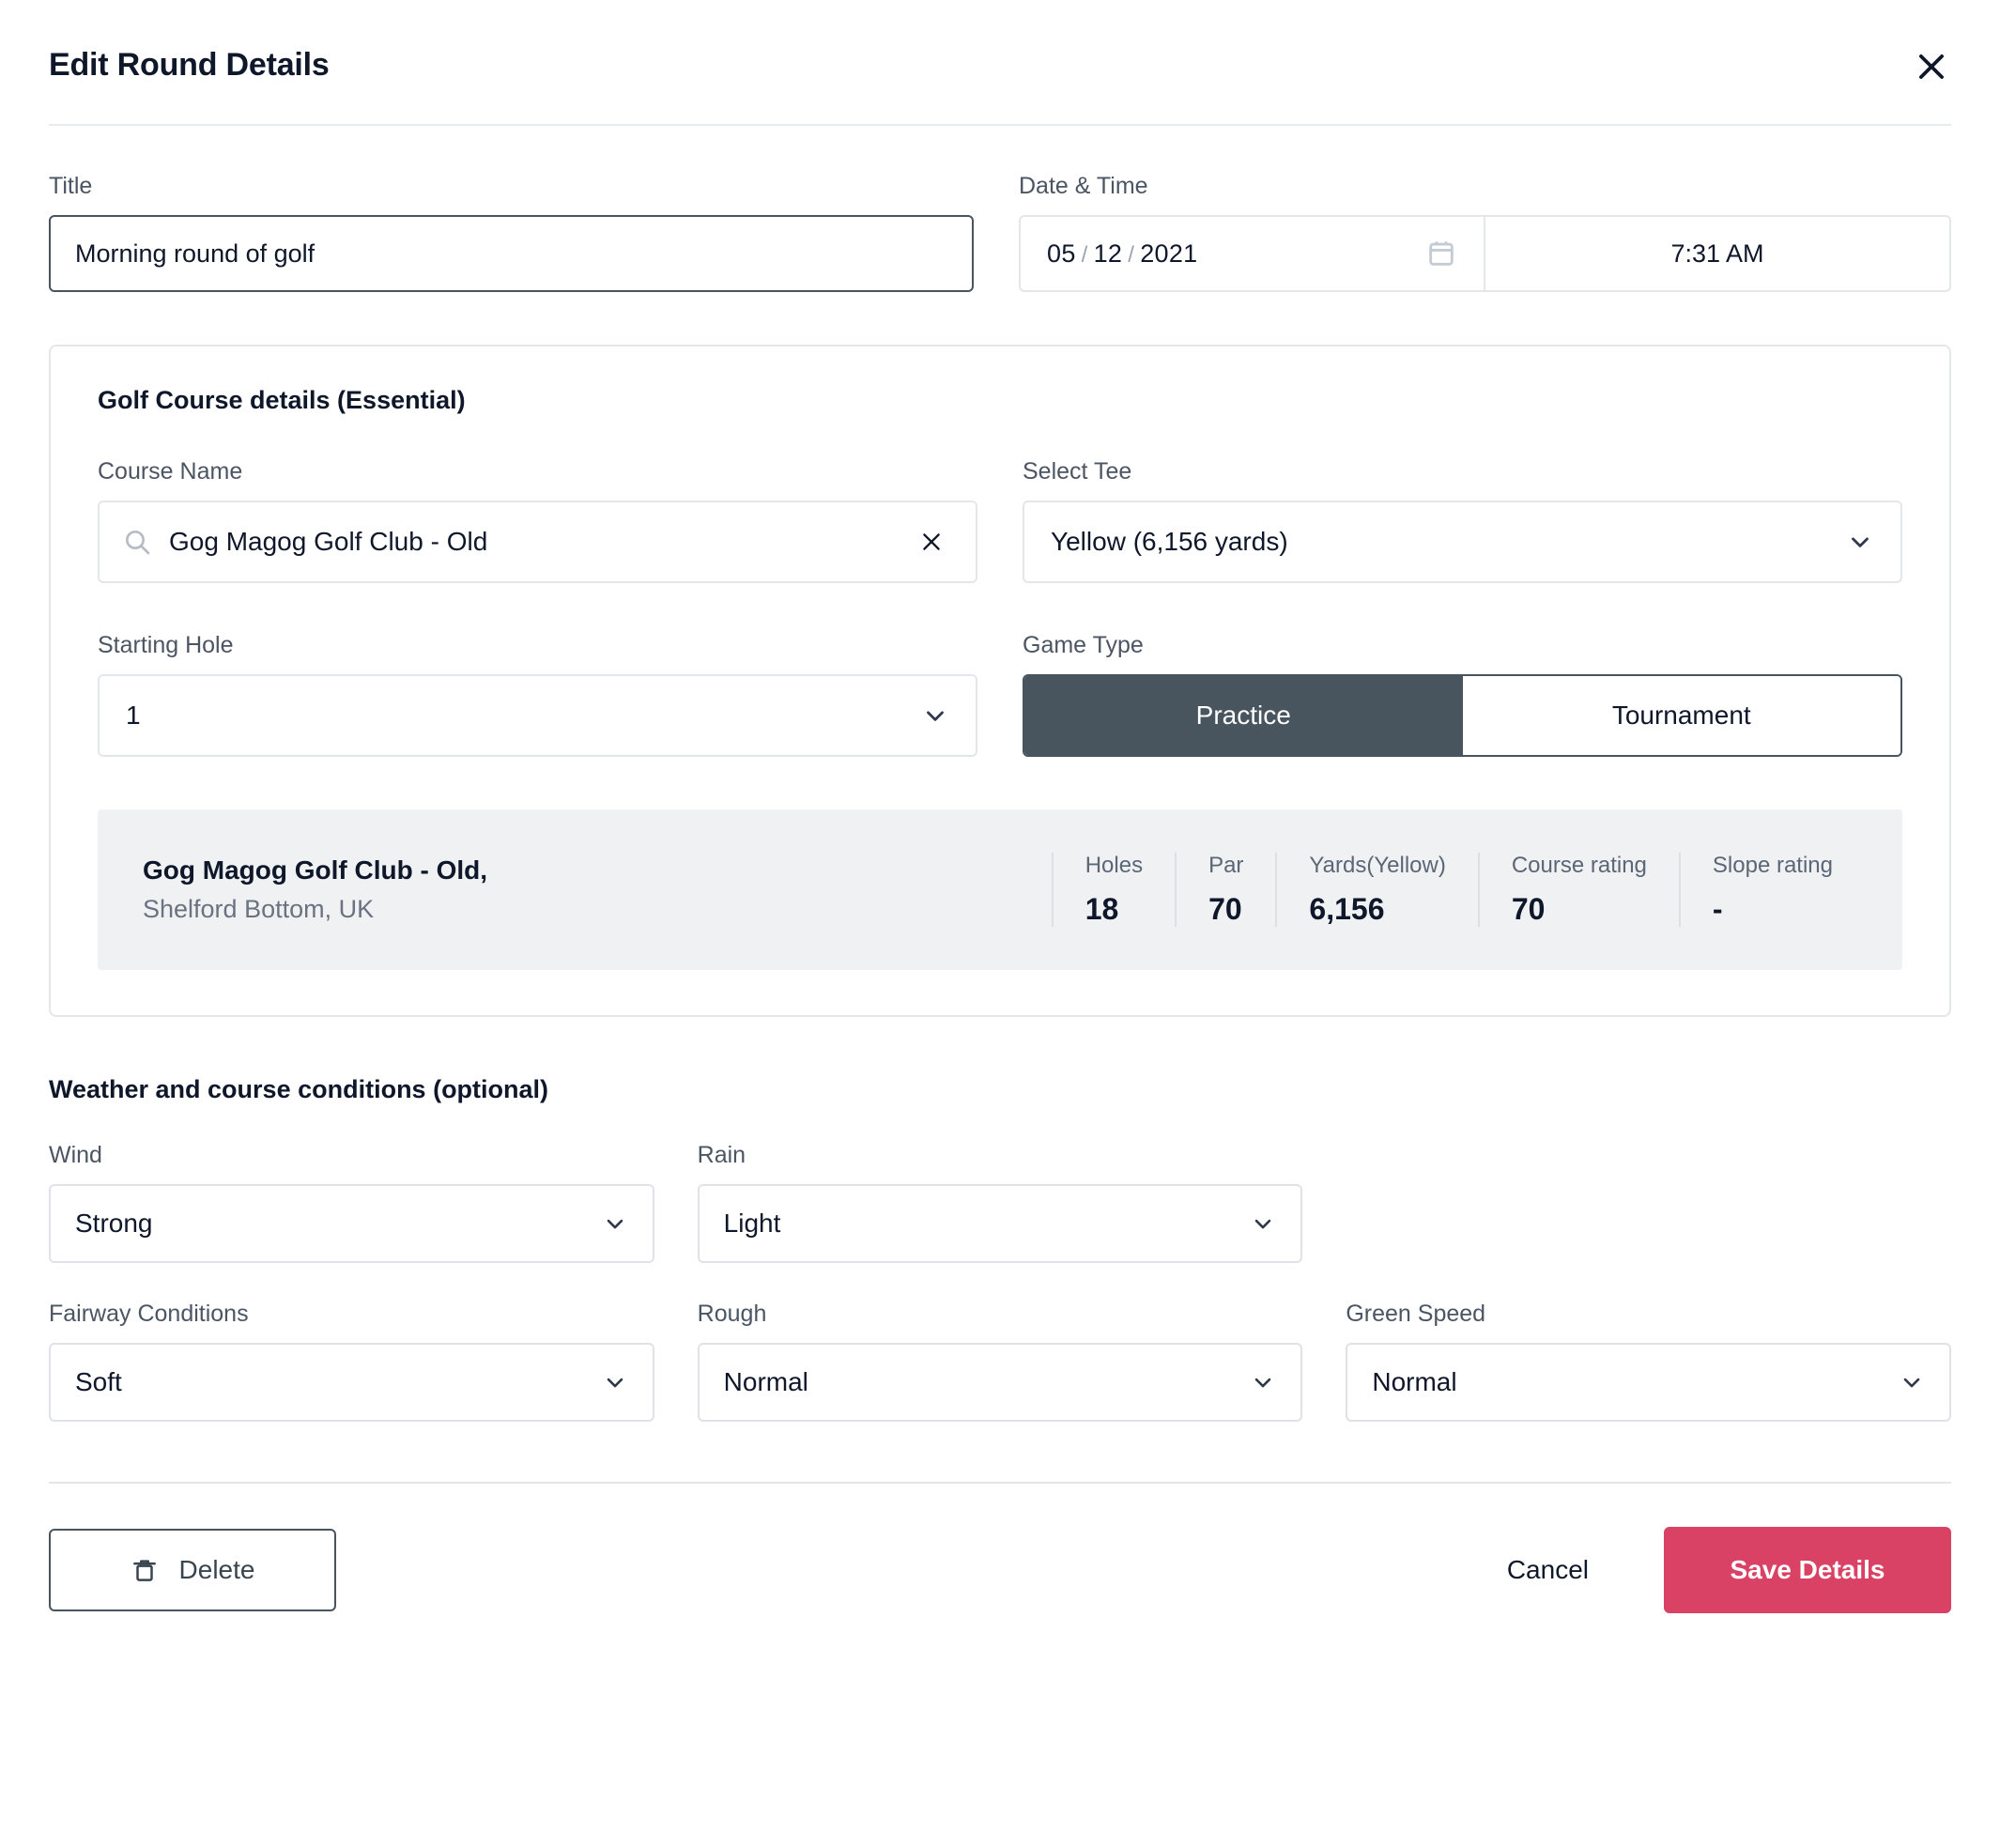 The width and height of the screenshot is (2000, 1848). Describe the element at coordinates (721, 1155) in the screenshot. I see `rain-label: Rain` at that location.